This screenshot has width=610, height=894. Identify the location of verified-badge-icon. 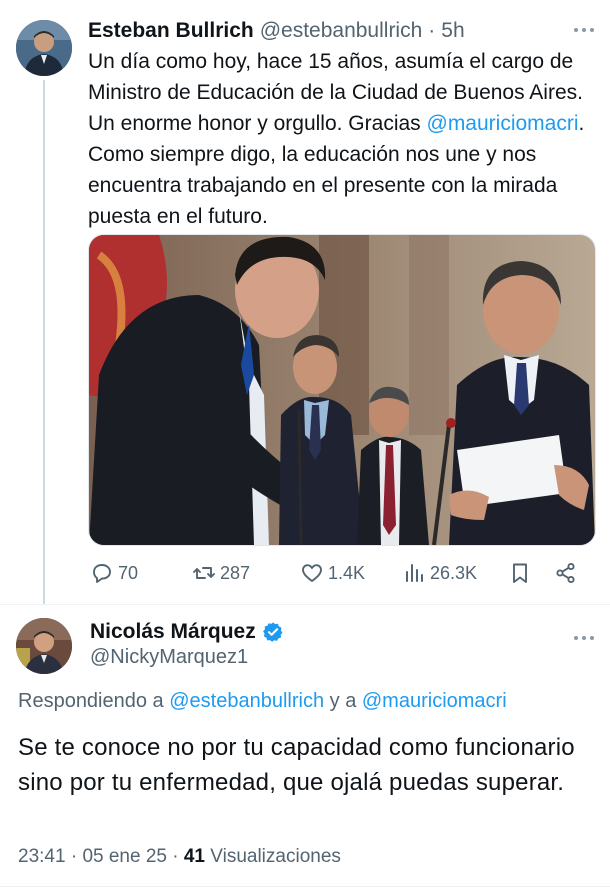
(273, 632).